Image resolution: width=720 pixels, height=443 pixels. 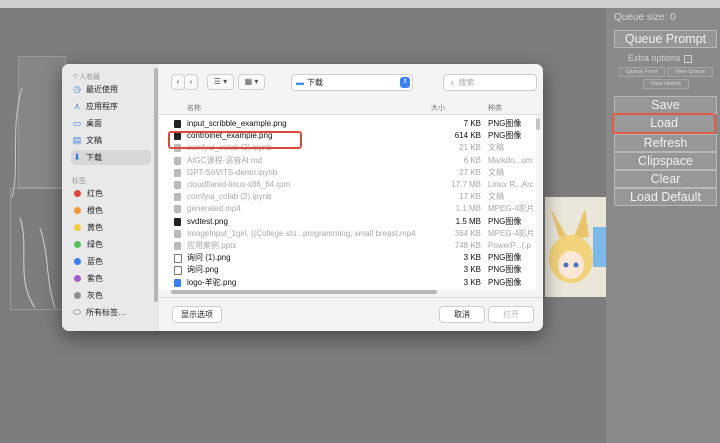 I want to click on anime-character-preview-icon, so click(x=576, y=247).